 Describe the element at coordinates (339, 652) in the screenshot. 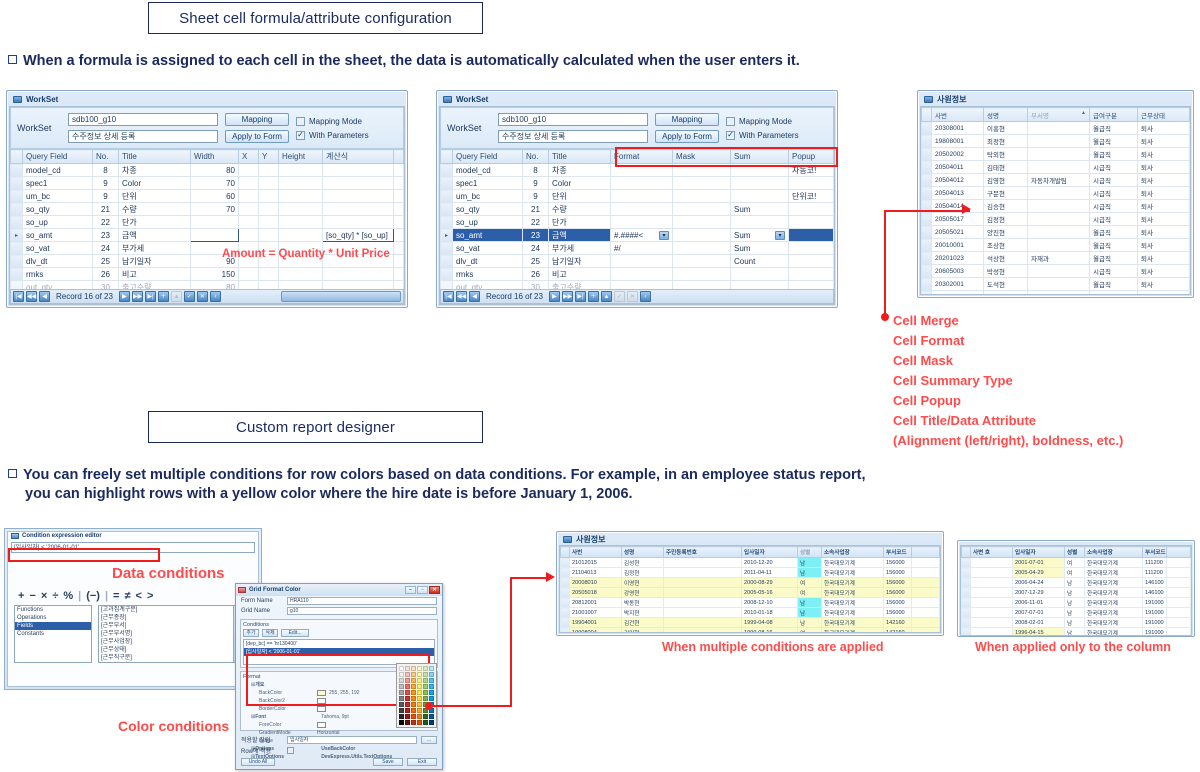

I see `condition-row-1: [입사일자] < '2006-01-01'` at that location.